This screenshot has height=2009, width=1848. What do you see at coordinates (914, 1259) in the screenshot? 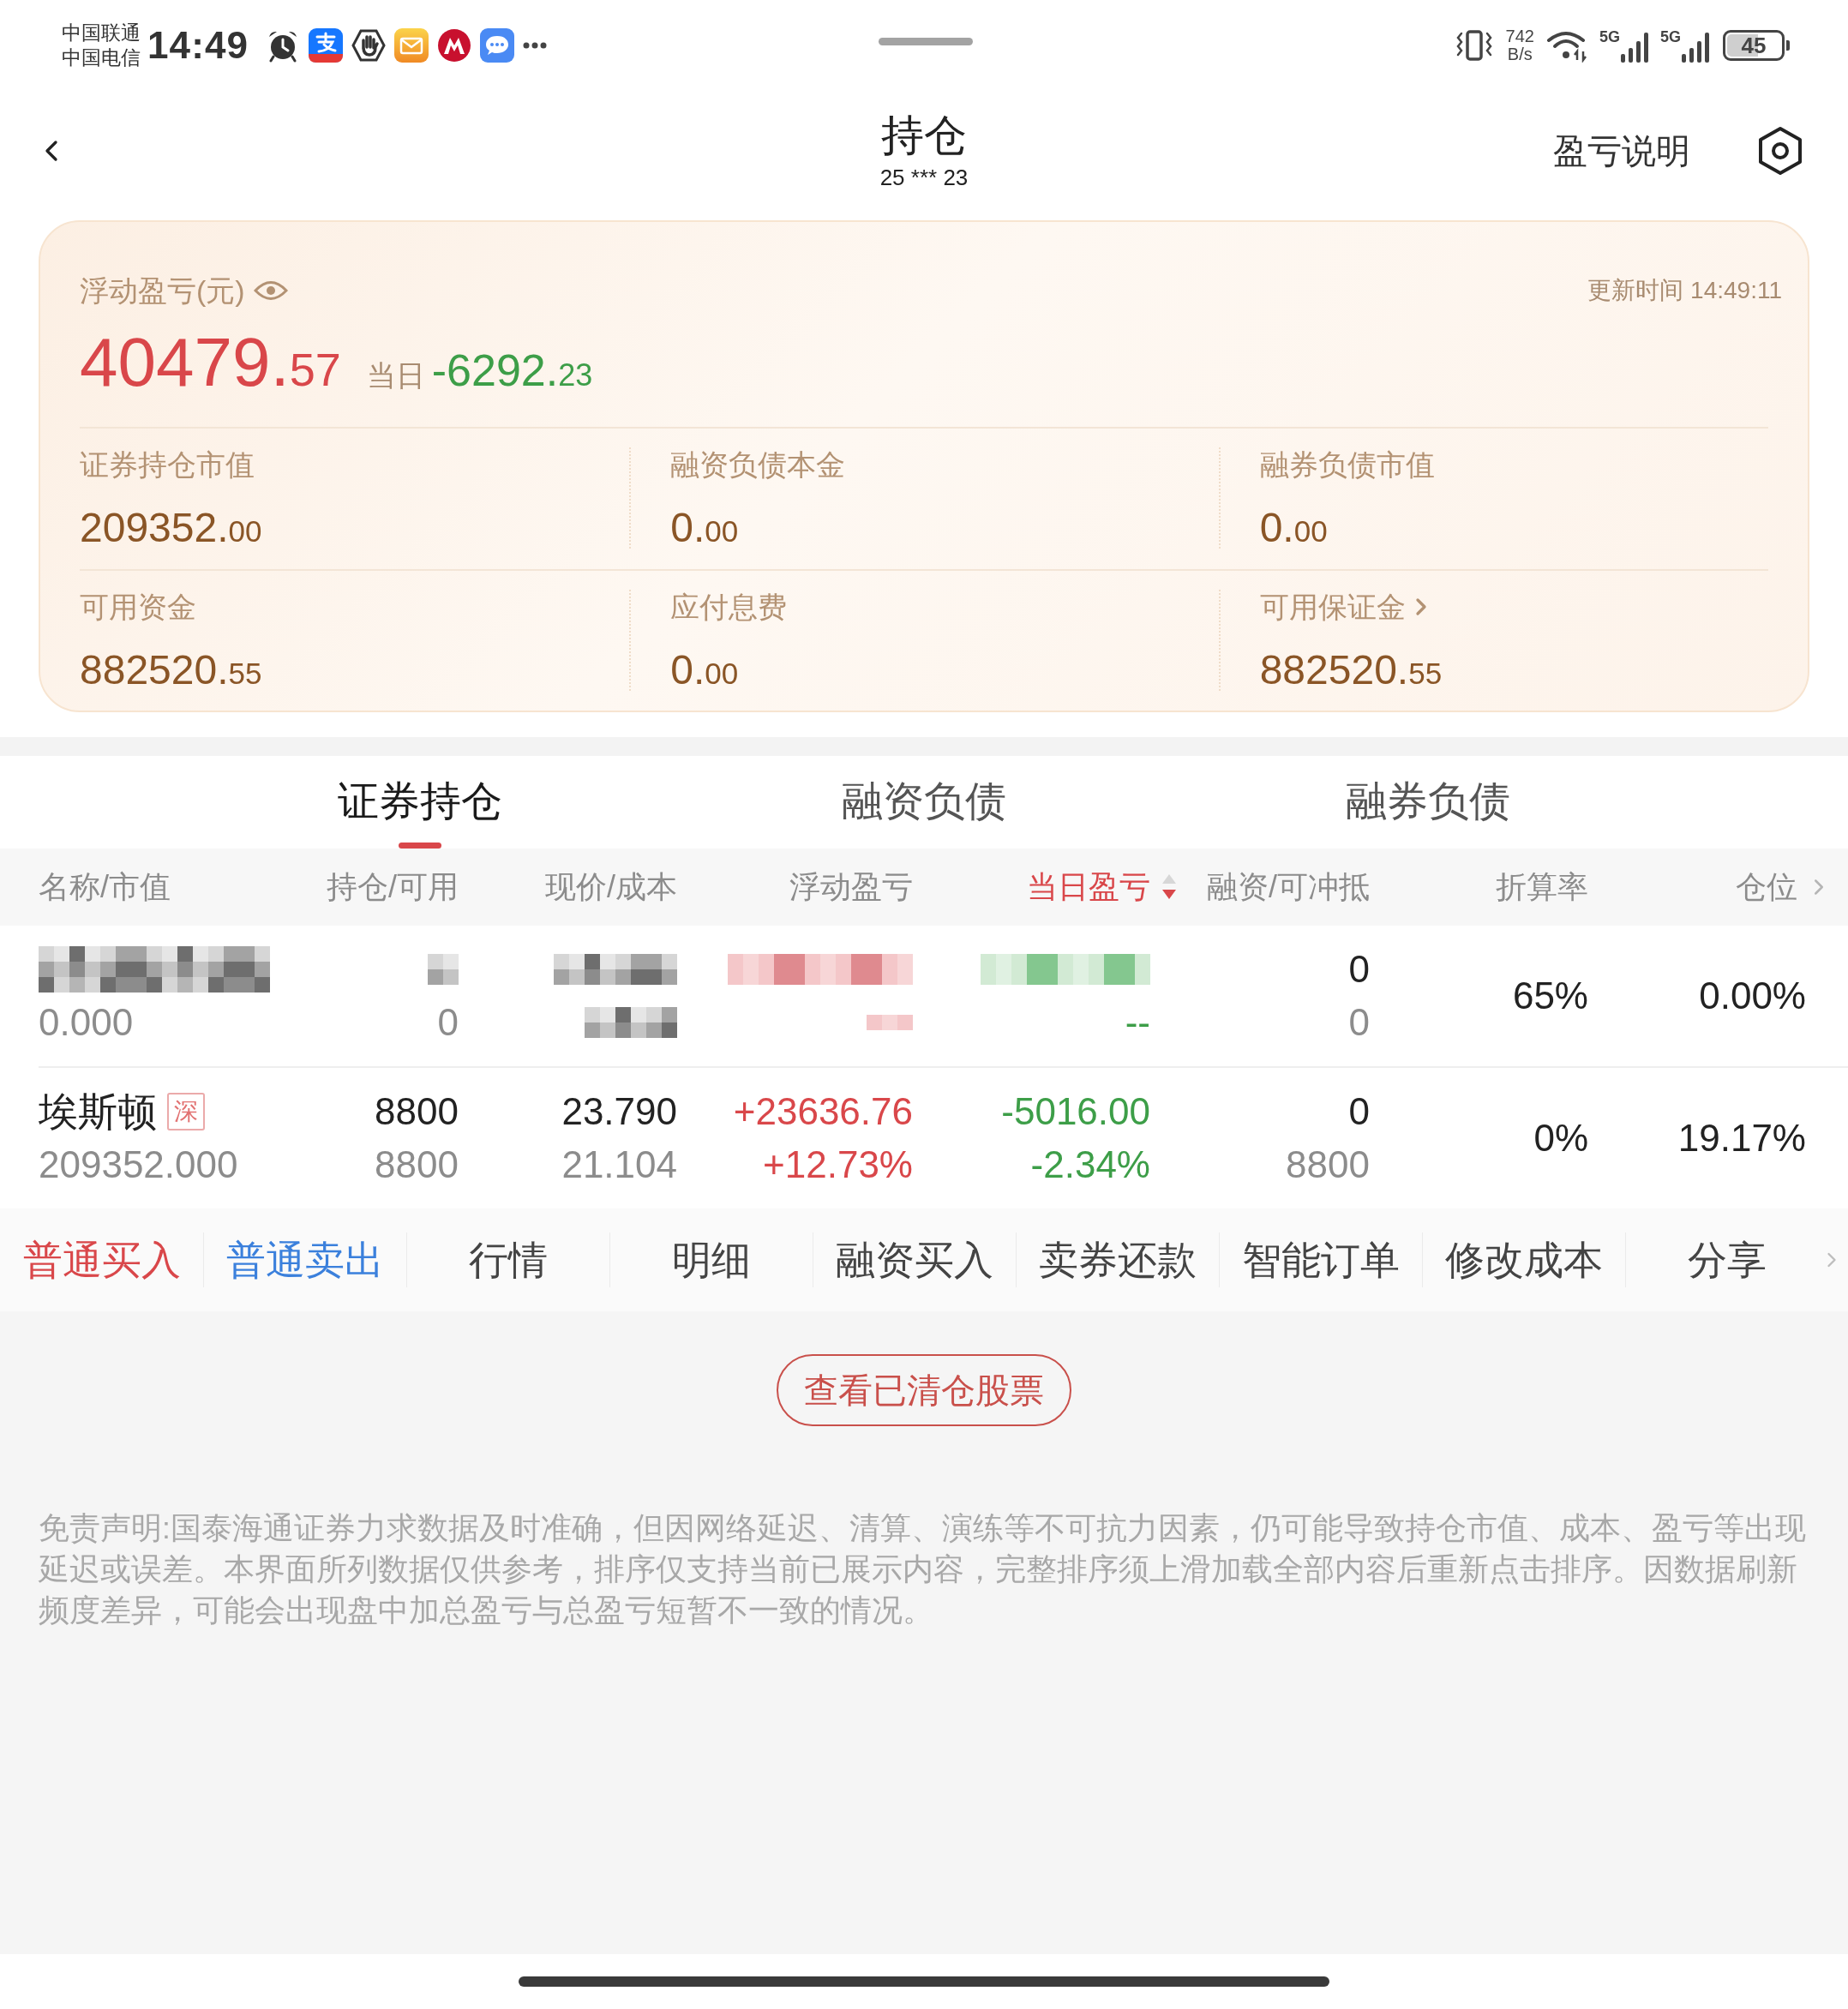
I see `action-button: 融资买入` at bounding box center [914, 1259].